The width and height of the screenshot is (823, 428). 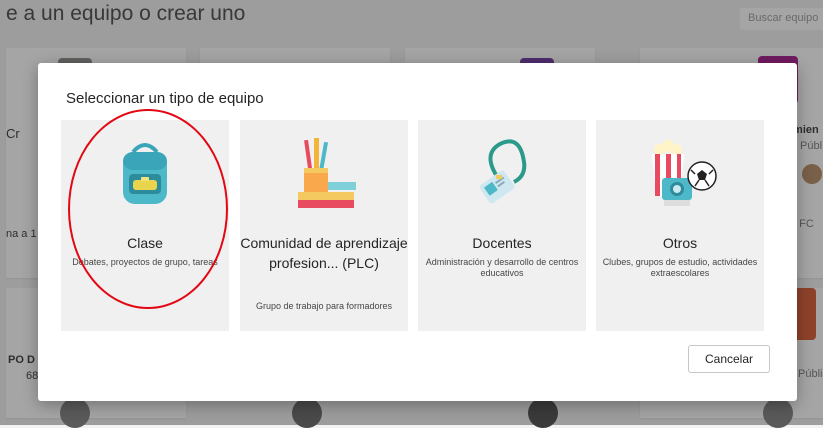 What do you see at coordinates (327, 173) in the screenshot?
I see `books-pencils-icon` at bounding box center [327, 173].